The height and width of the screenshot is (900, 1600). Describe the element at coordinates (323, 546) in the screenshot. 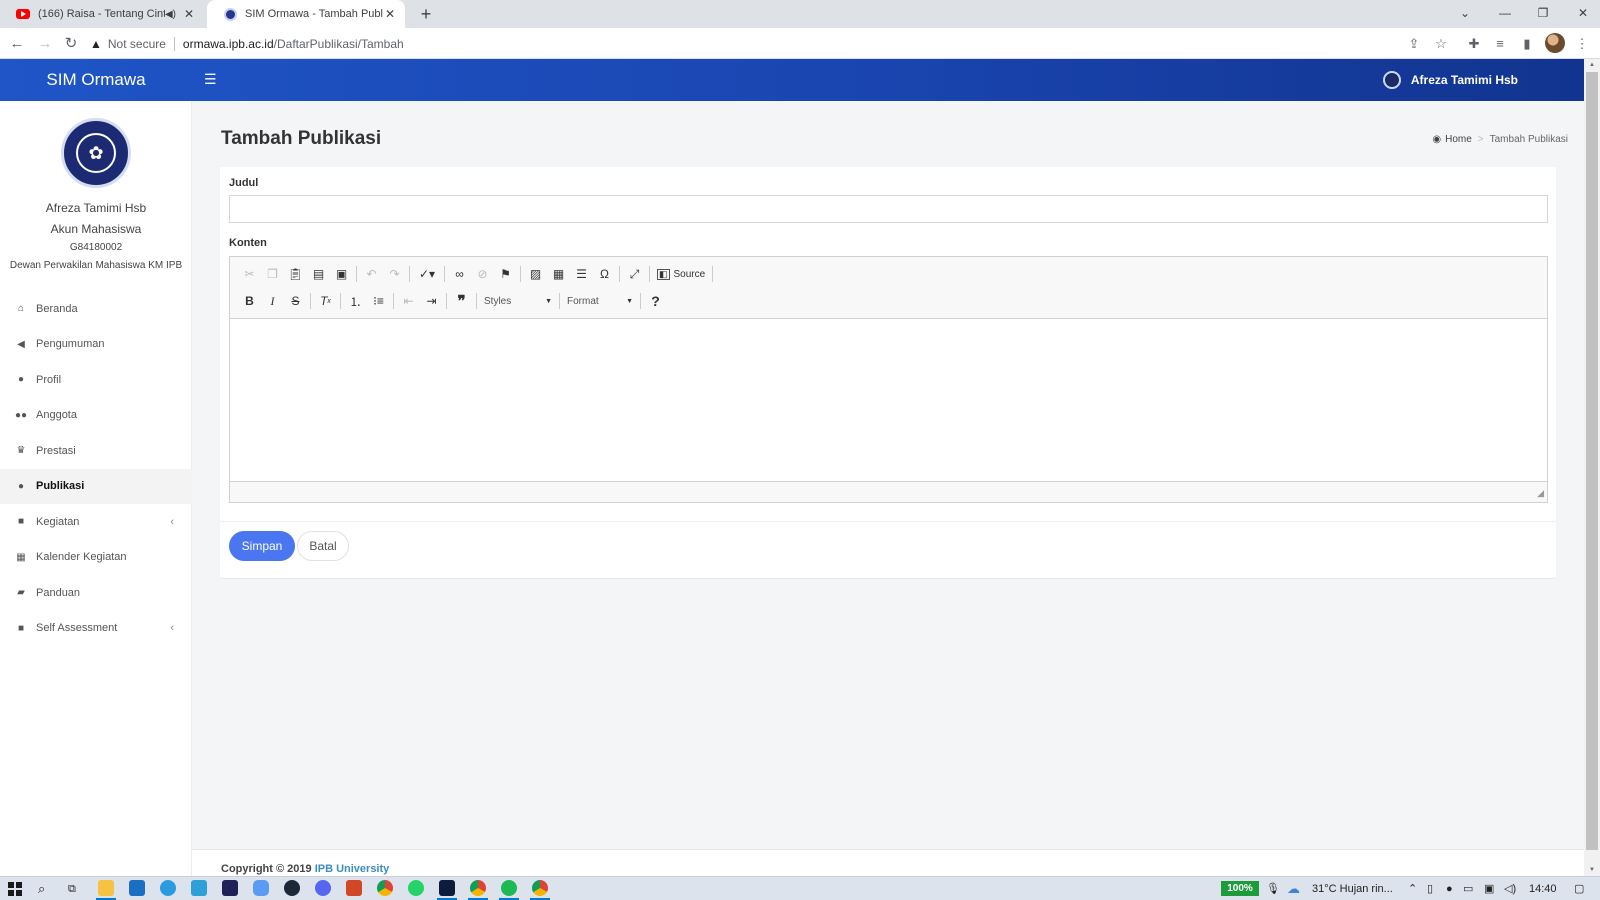

I see `cancel-button: Batal` at that location.